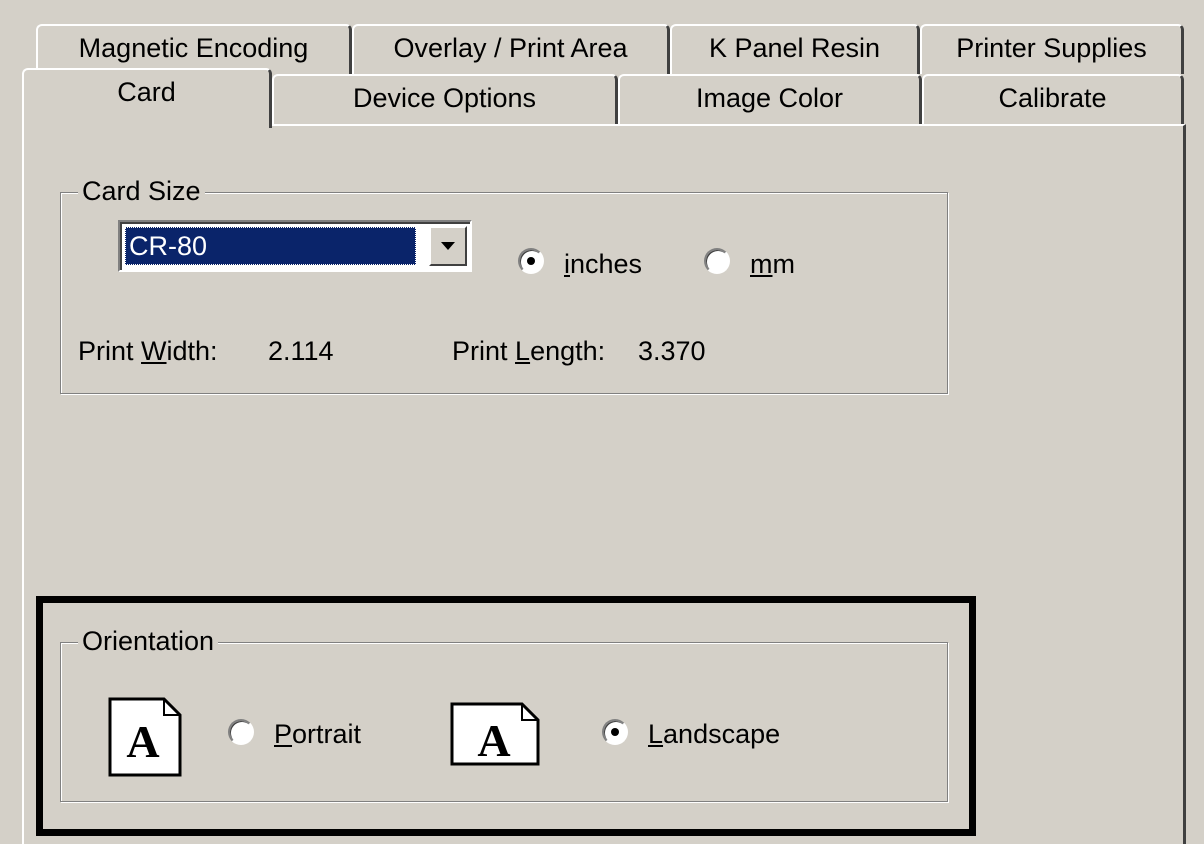  I want to click on landscape-icon-glyph: A, so click(493, 740).